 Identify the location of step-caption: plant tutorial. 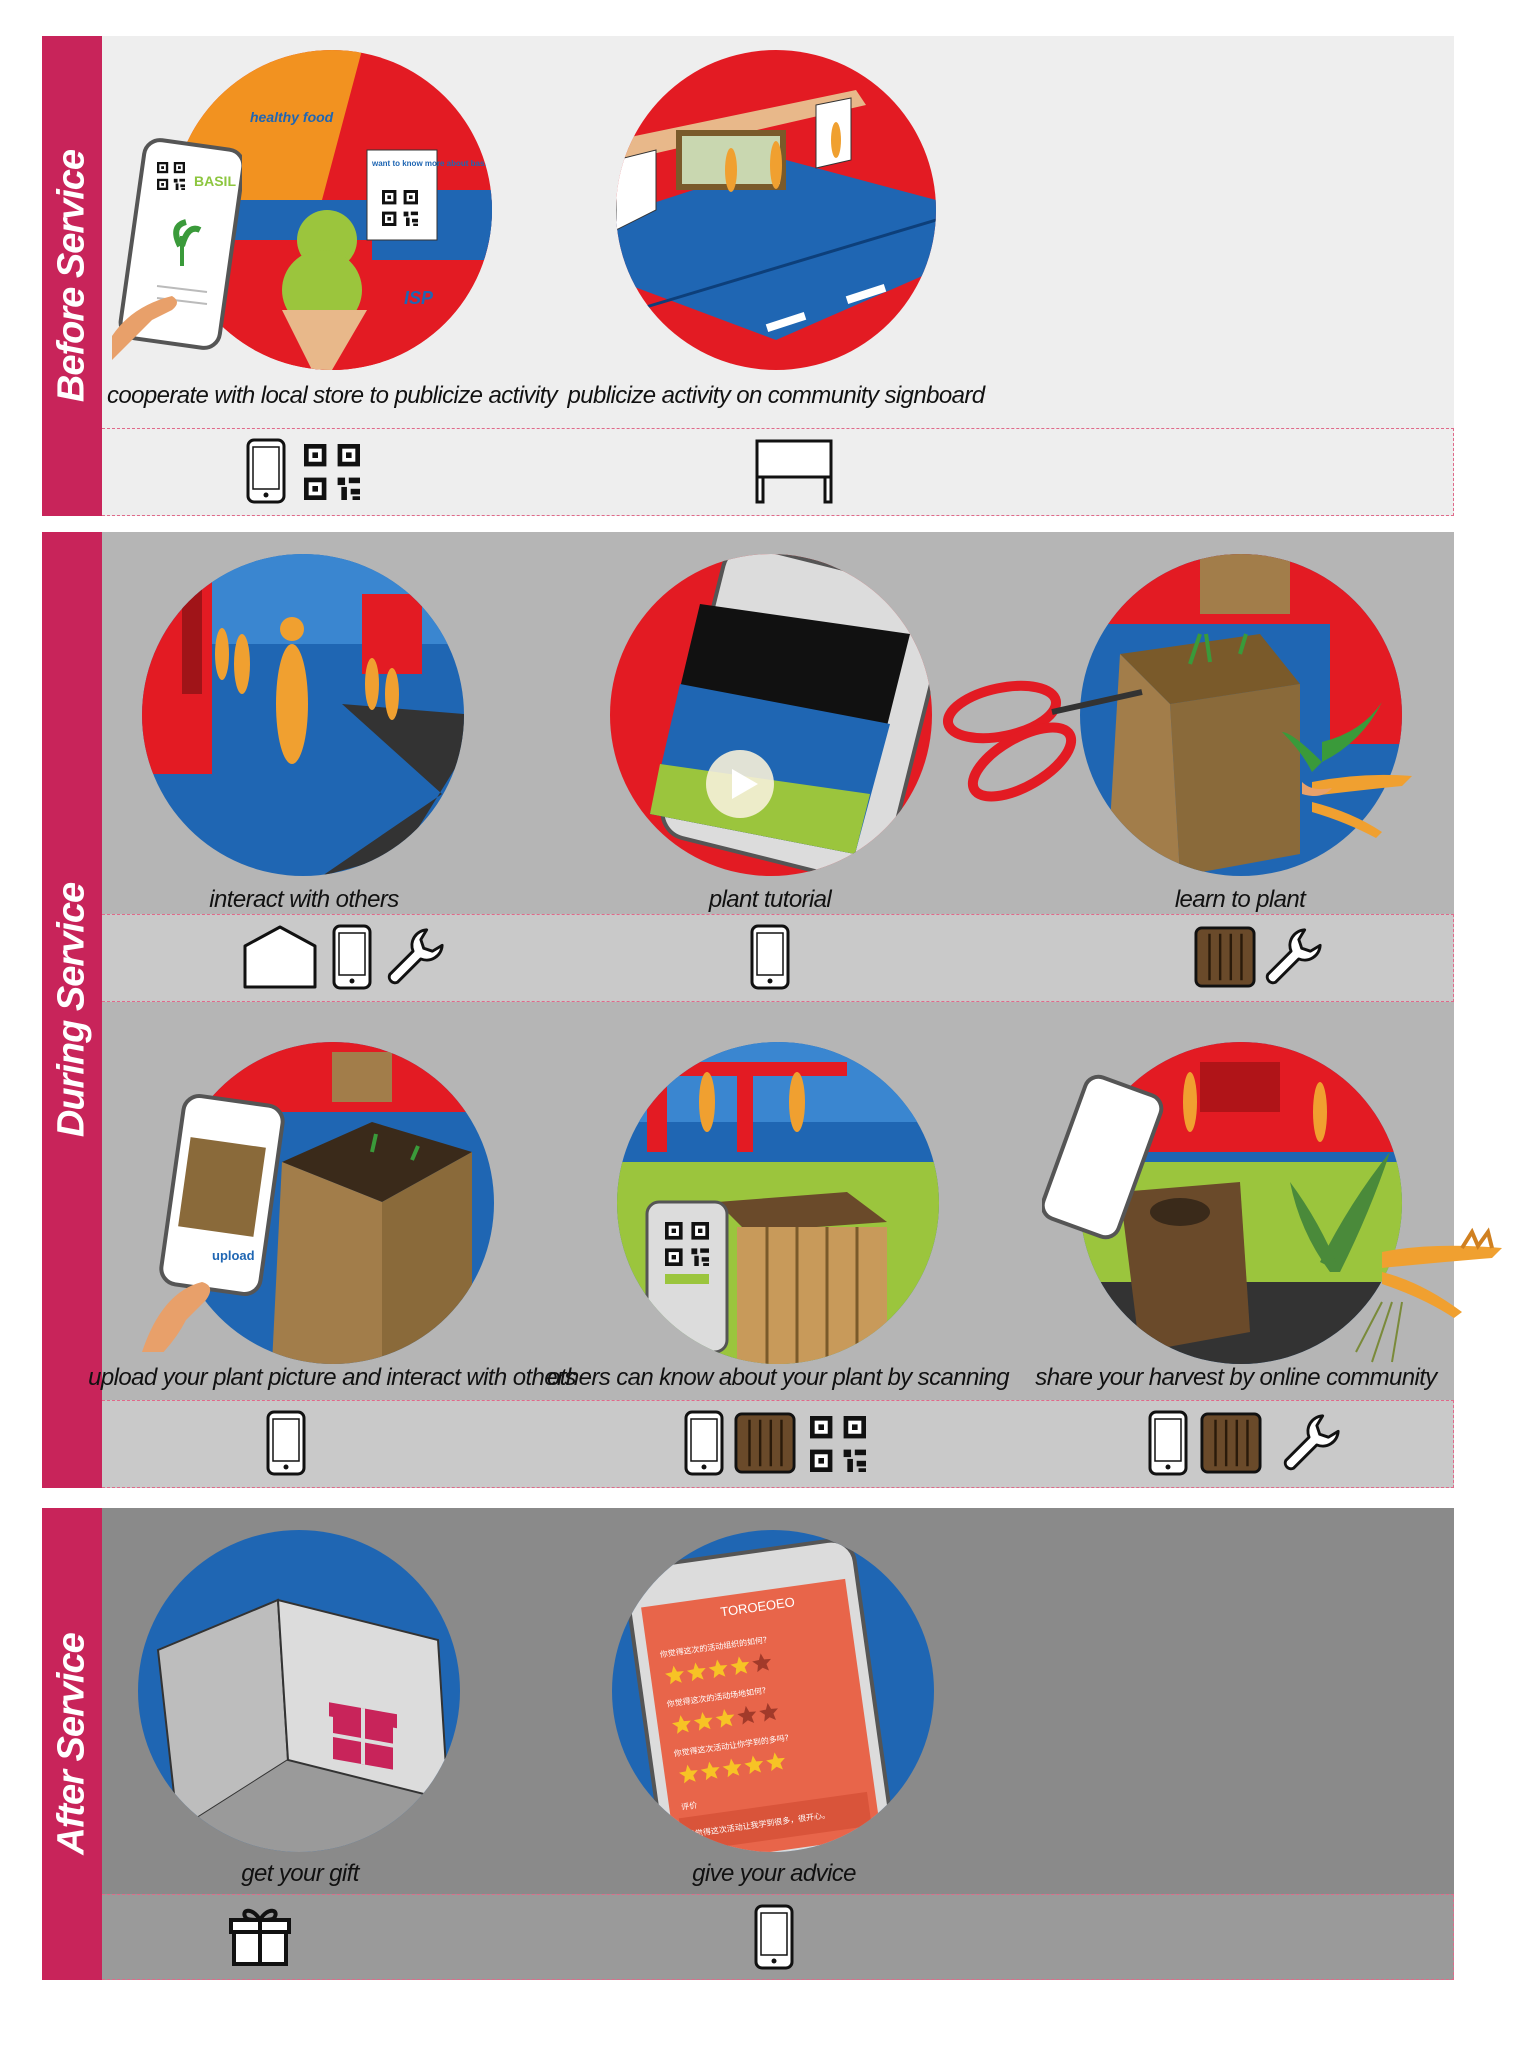
(770, 899).